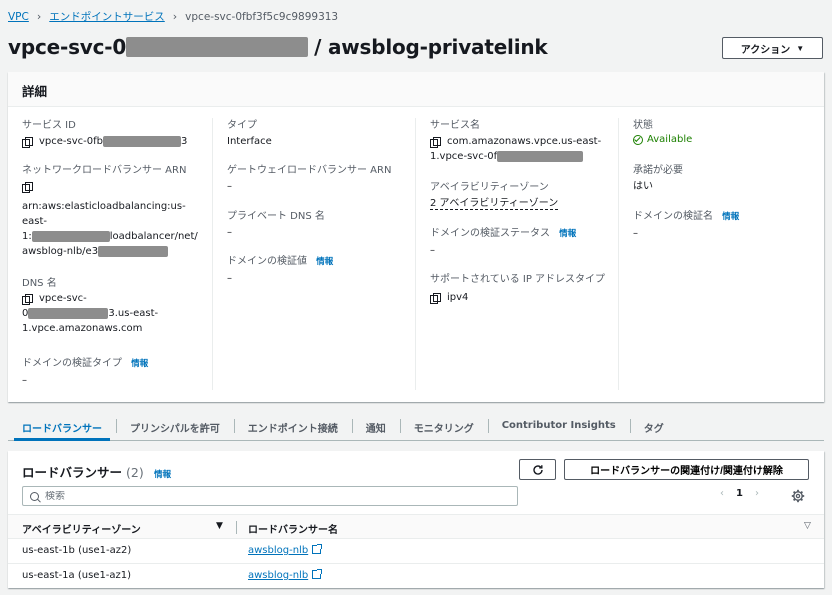 The image size is (832, 595). I want to click on column-header-lb-name: ロードバランサー名, so click(293, 528).